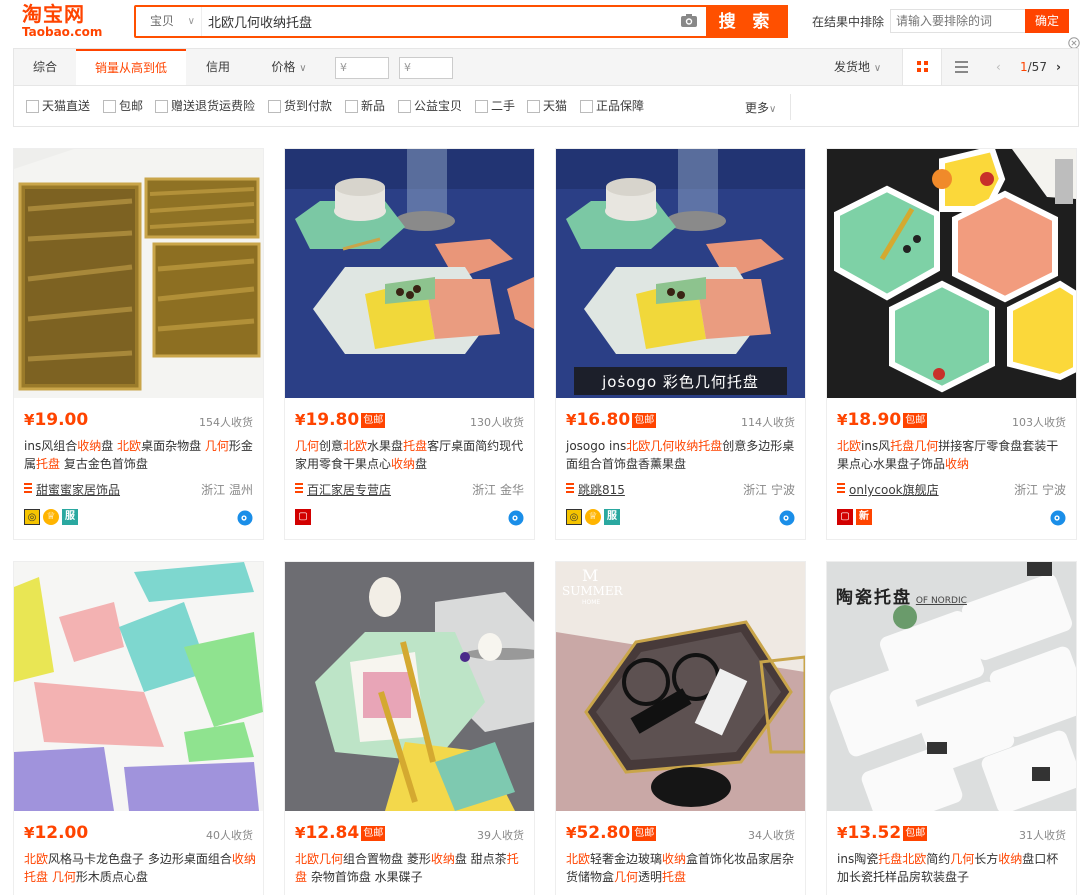 The height and width of the screenshot is (895, 1080). Describe the element at coordinates (612, 107) in the screenshot. I see `filter-genuine: 正品保障` at that location.